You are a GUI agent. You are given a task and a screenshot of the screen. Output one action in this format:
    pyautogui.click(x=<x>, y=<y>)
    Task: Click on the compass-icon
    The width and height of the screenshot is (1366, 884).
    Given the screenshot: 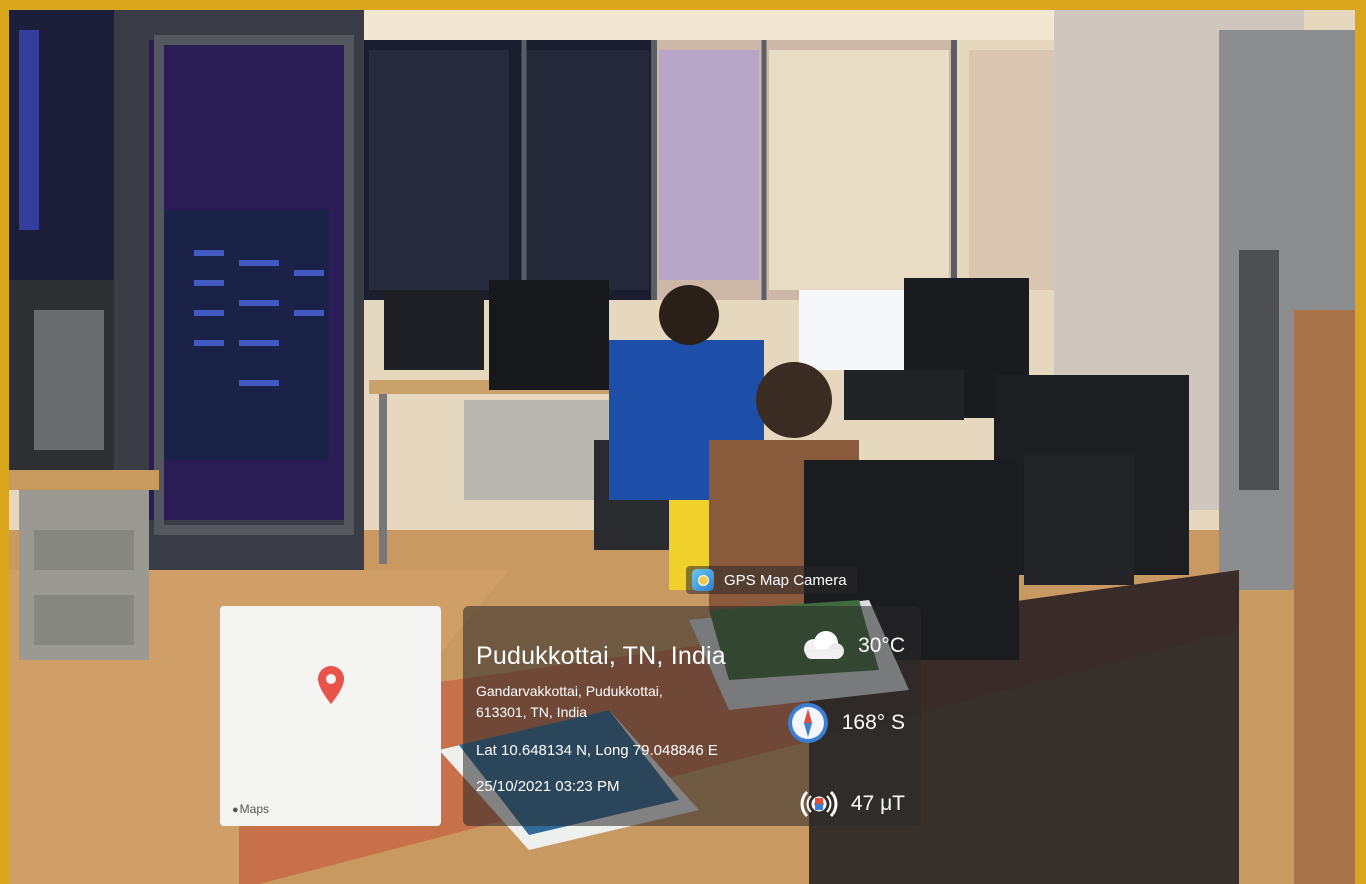 What is the action you would take?
    pyautogui.click(x=807, y=723)
    